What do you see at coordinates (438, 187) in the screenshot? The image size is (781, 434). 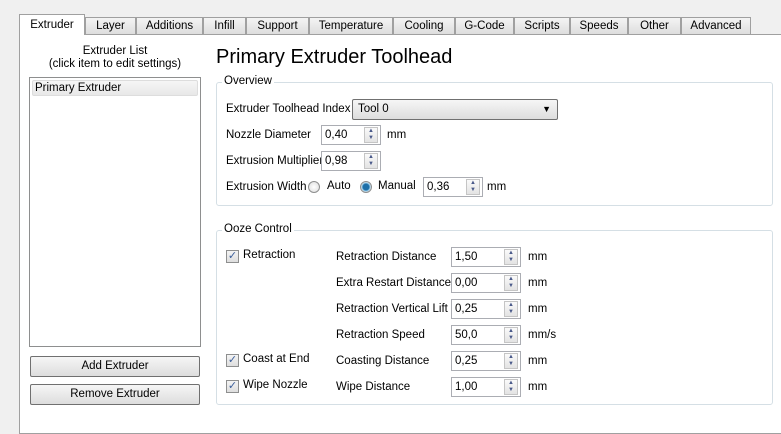 I see `width-value: 0,36` at bounding box center [438, 187].